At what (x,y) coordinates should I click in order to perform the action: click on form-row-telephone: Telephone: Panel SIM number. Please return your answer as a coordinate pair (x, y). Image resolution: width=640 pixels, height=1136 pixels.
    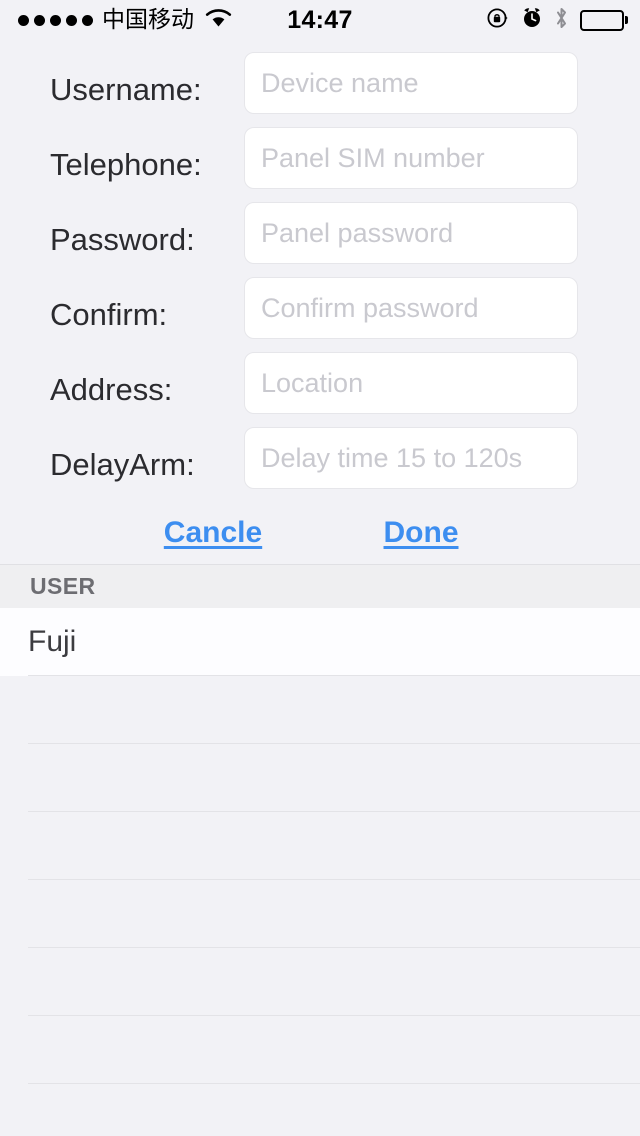
    Looking at the image, I should click on (320, 164).